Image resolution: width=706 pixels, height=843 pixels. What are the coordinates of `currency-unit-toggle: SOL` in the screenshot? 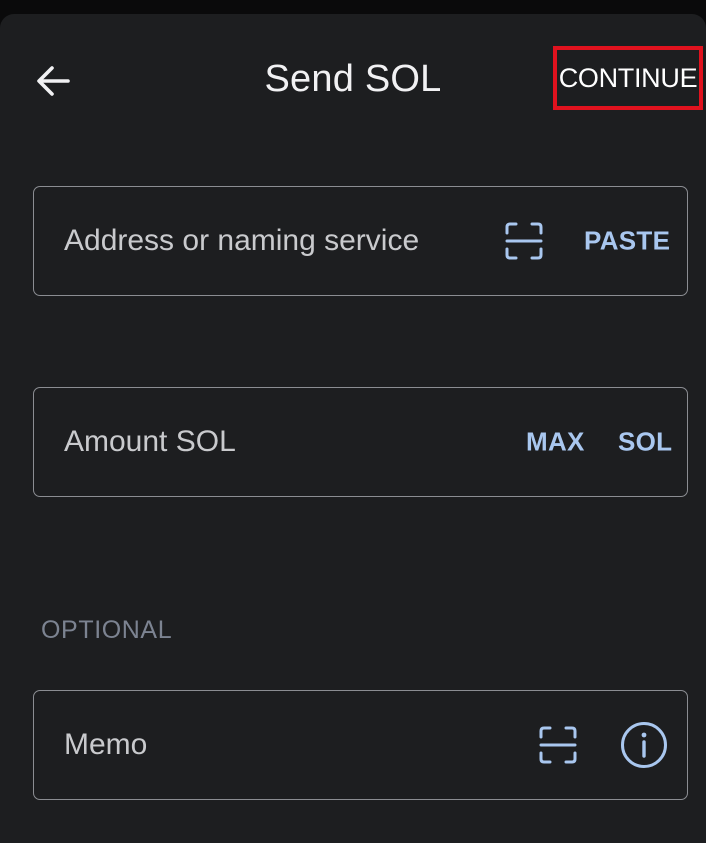 It's located at (645, 442).